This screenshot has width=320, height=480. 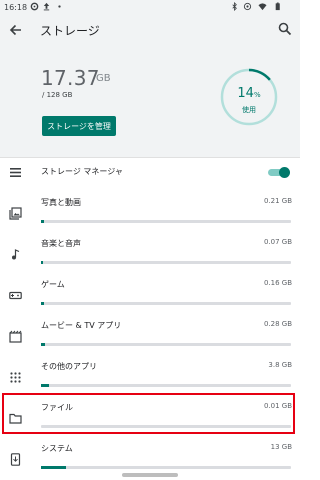 What do you see at coordinates (249, 110) in the screenshot?
I see `usage-label: 使用` at bounding box center [249, 110].